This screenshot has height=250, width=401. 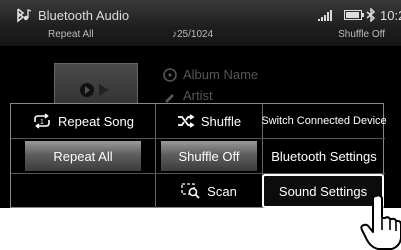 I want to click on scan-label: Scan, so click(x=222, y=191).